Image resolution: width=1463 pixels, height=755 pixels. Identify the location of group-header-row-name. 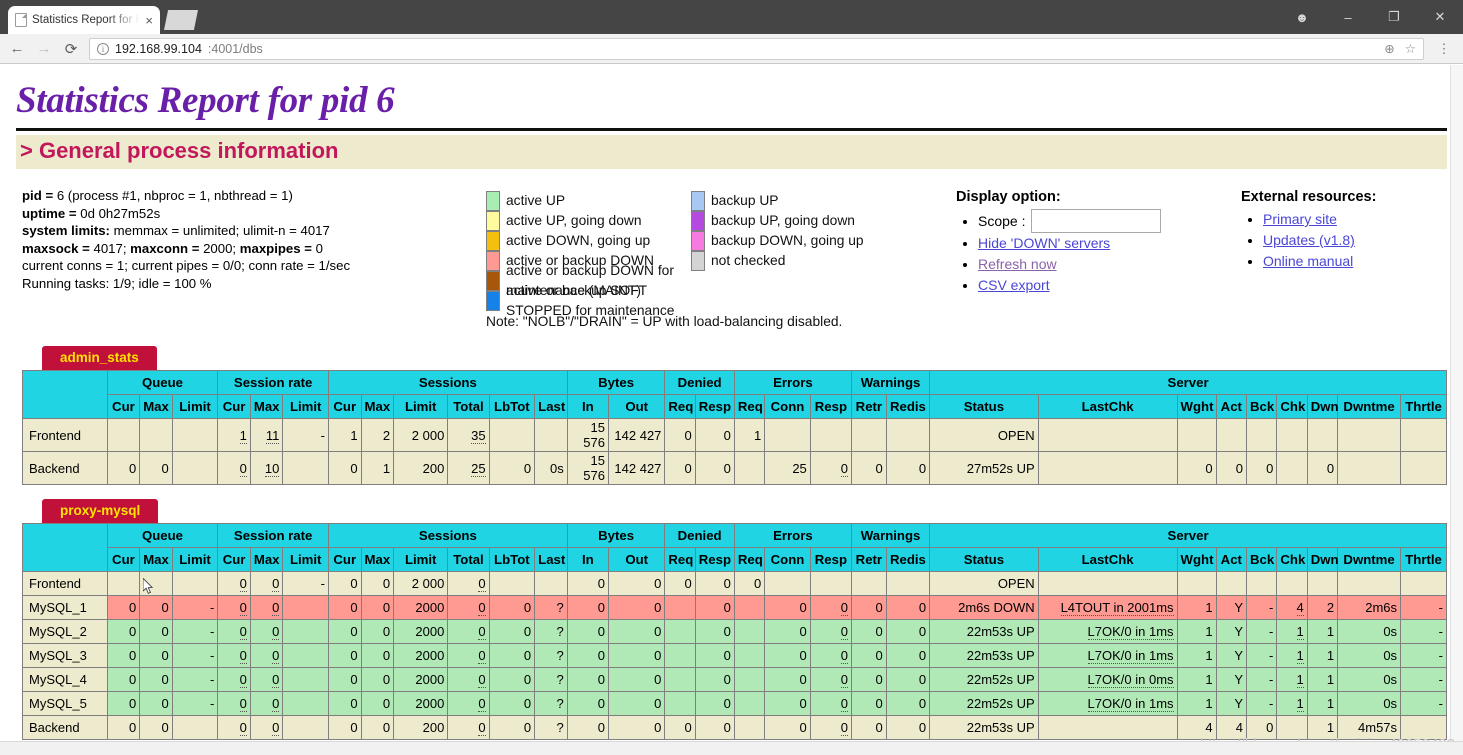
(65, 394).